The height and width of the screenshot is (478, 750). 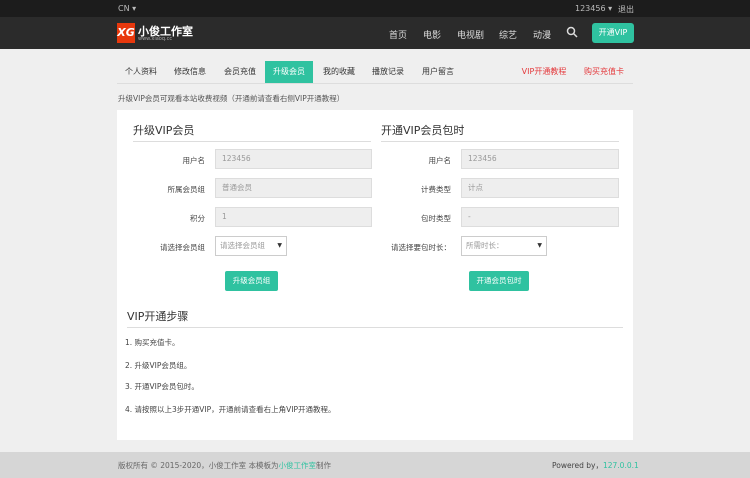 I want to click on step-item: 2. 升级VIP会员组。, so click(x=158, y=365).